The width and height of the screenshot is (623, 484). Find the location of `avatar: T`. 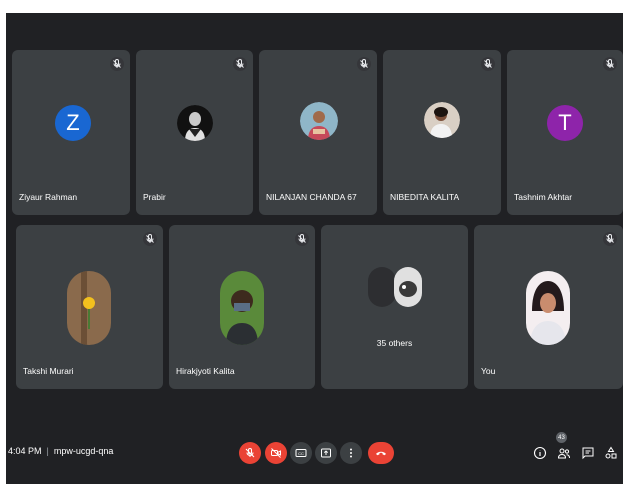

avatar: T is located at coordinates (565, 123).